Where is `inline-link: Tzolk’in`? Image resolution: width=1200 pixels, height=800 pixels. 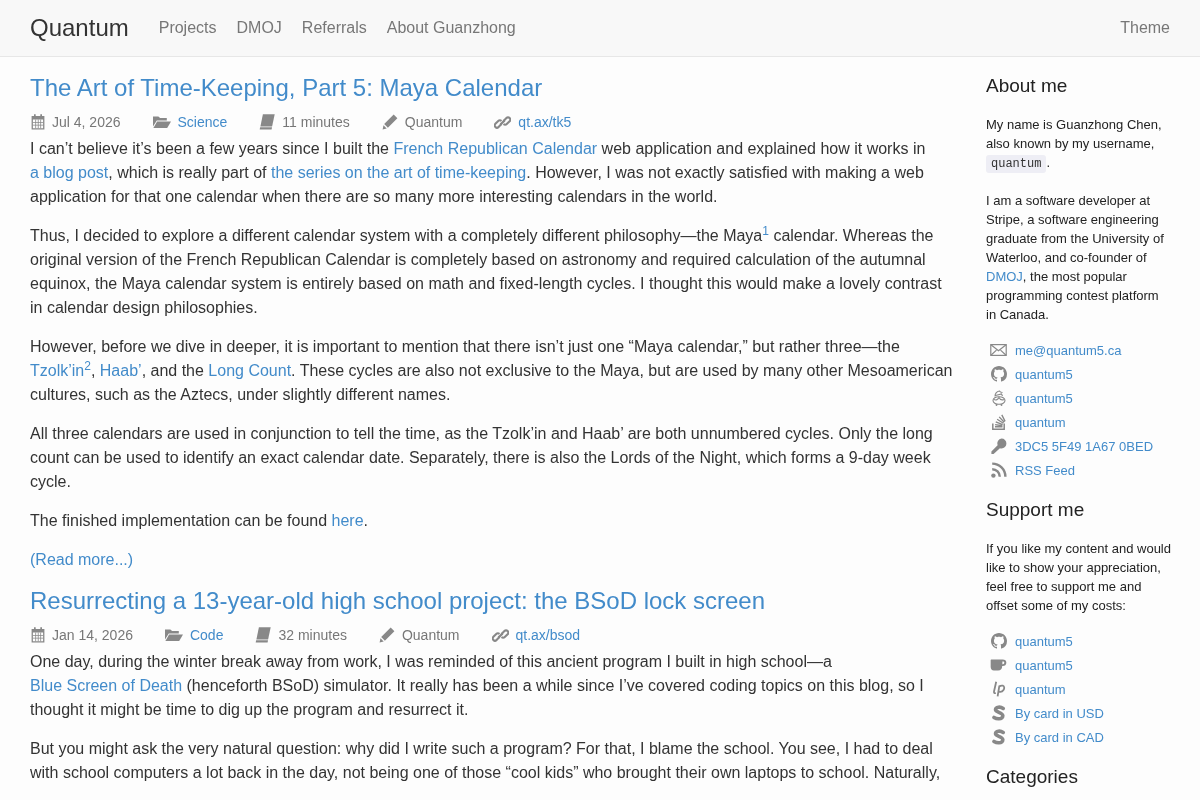
inline-link: Tzolk’in is located at coordinates (57, 370).